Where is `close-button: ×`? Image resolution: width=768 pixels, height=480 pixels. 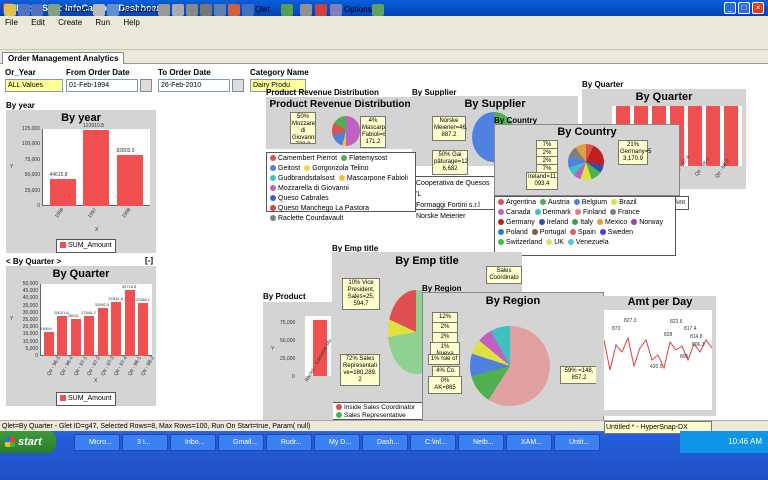 close-button: × is located at coordinates (758, 8).